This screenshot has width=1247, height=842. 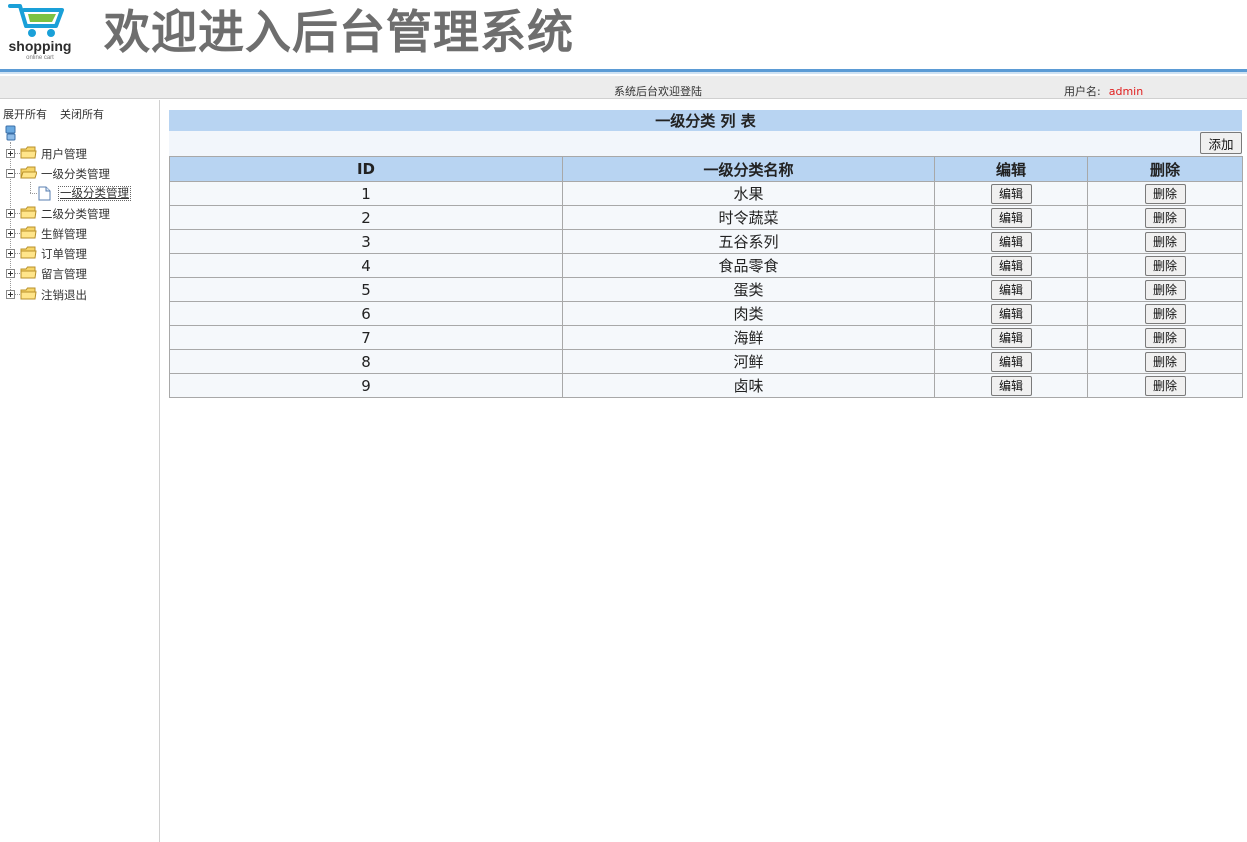 I want to click on table-row: 2 时令蔬菜 编辑 删除, so click(x=706, y=217).